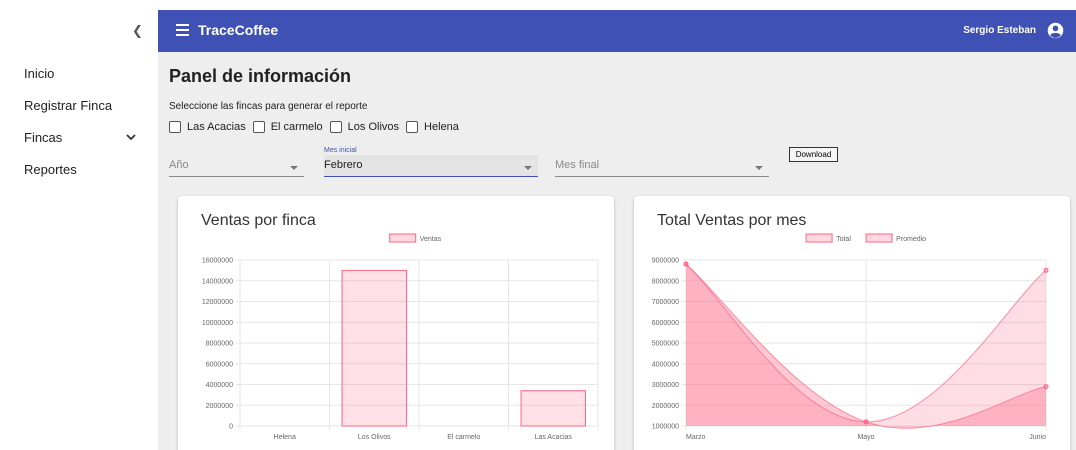 The height and width of the screenshot is (450, 1076). Describe the element at coordinates (999, 30) in the screenshot. I see `user-name: Sergio Esteban` at that location.